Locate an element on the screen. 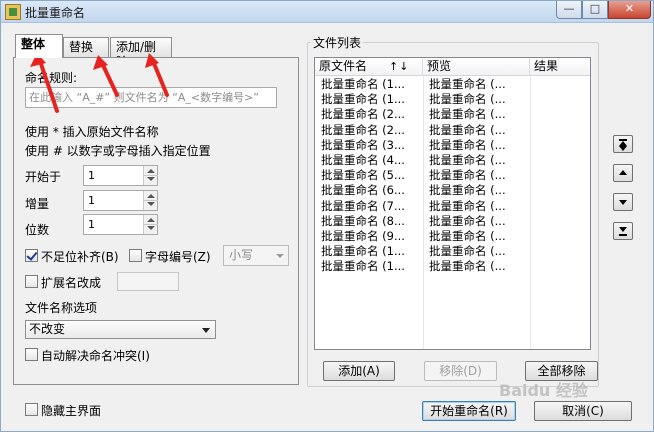 Image resolution: width=654 pixels, height=432 pixels. tab-overall: 整体 is located at coordinates (39, 46).